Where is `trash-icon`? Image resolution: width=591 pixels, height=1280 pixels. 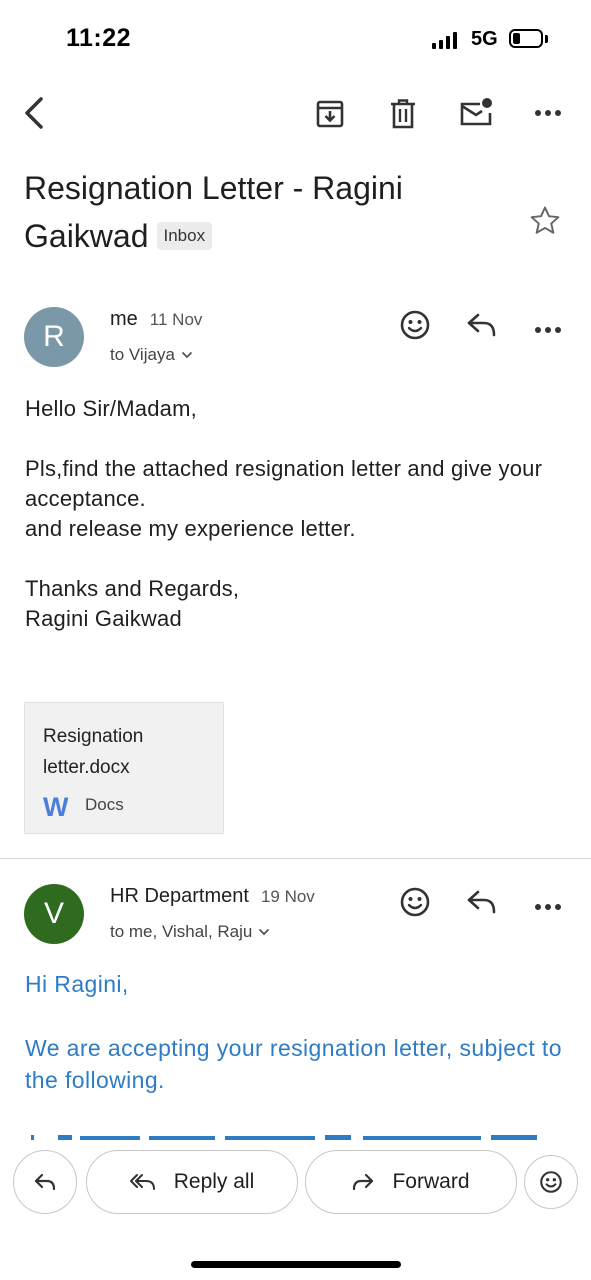
trash-icon is located at coordinates (403, 114).